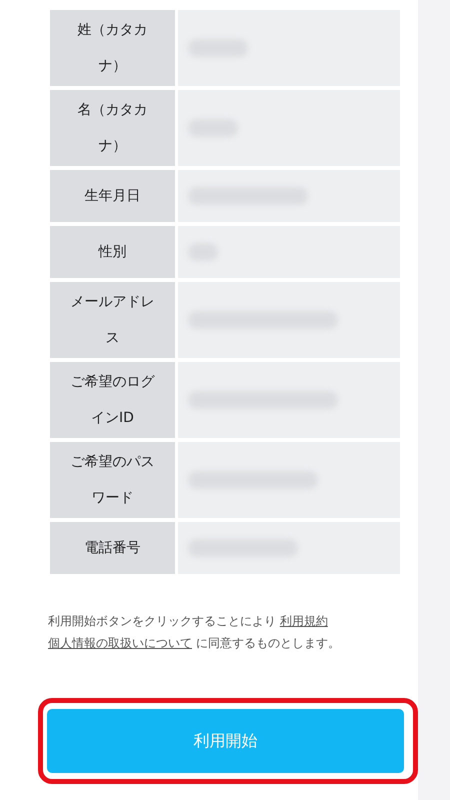  I want to click on consent-text: 利用開始ボタンをクリックすることにより 利用規約 個人情報の取扱いについて に同意するものとします。, so click(194, 632).